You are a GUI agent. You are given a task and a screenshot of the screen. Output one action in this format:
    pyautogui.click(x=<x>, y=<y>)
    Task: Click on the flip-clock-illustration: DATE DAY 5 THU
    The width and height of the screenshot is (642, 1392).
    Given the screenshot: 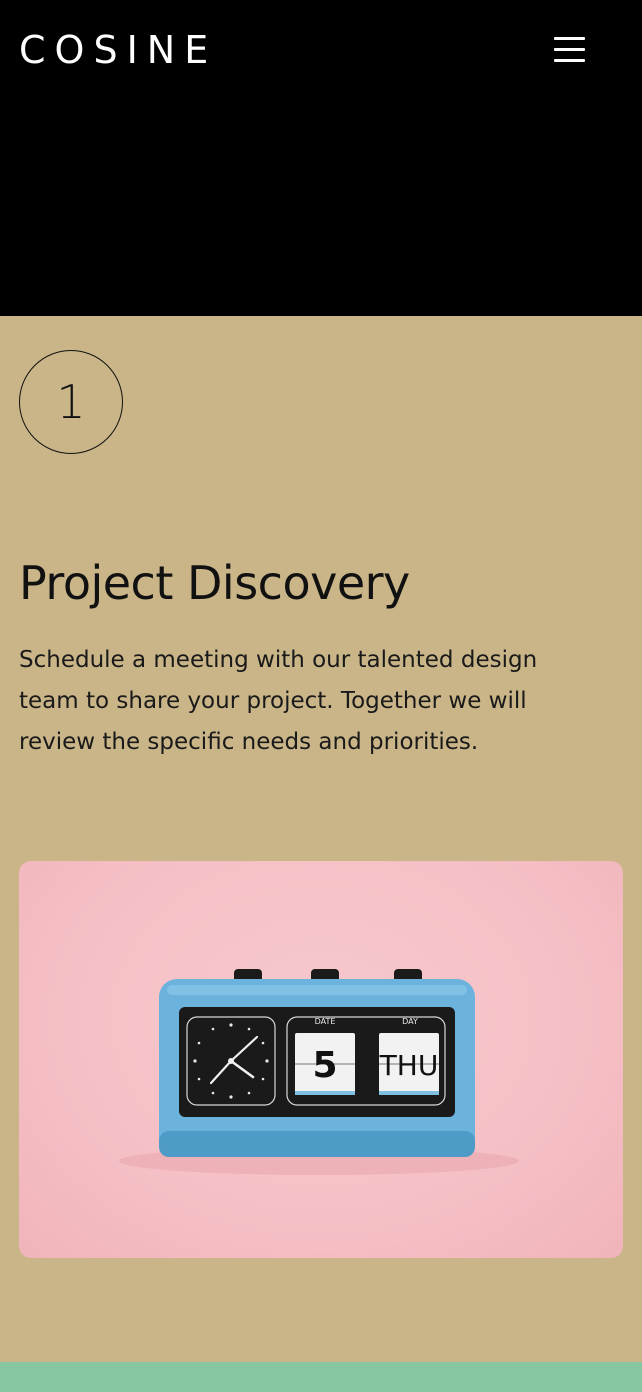 What is the action you would take?
    pyautogui.click(x=319, y=1072)
    